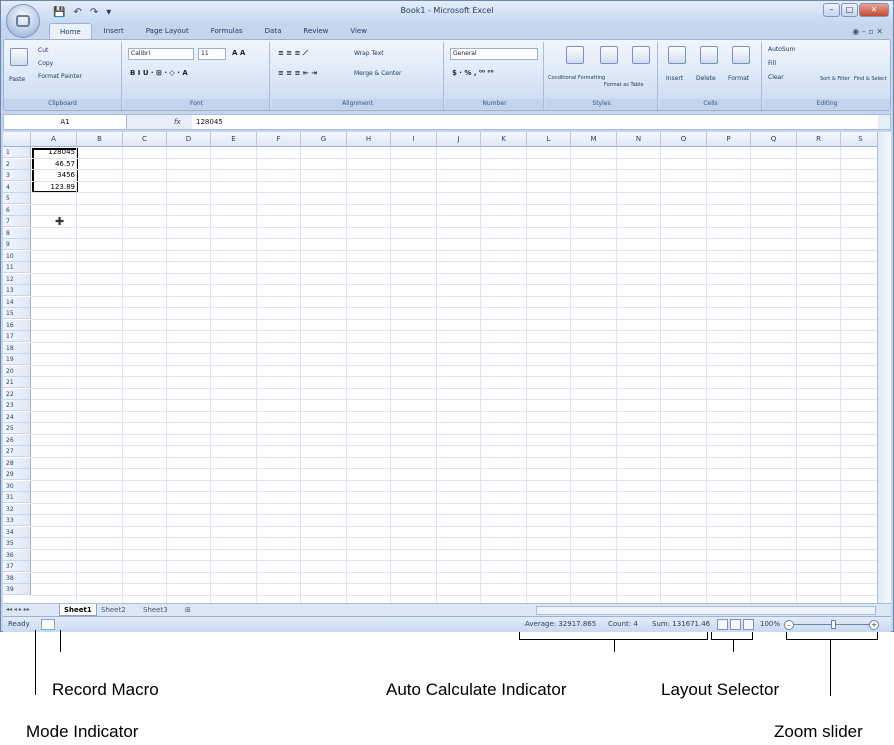 The image size is (894, 745). Describe the element at coordinates (770, 624) in the screenshot. I see `zoom-level: 100%` at that location.